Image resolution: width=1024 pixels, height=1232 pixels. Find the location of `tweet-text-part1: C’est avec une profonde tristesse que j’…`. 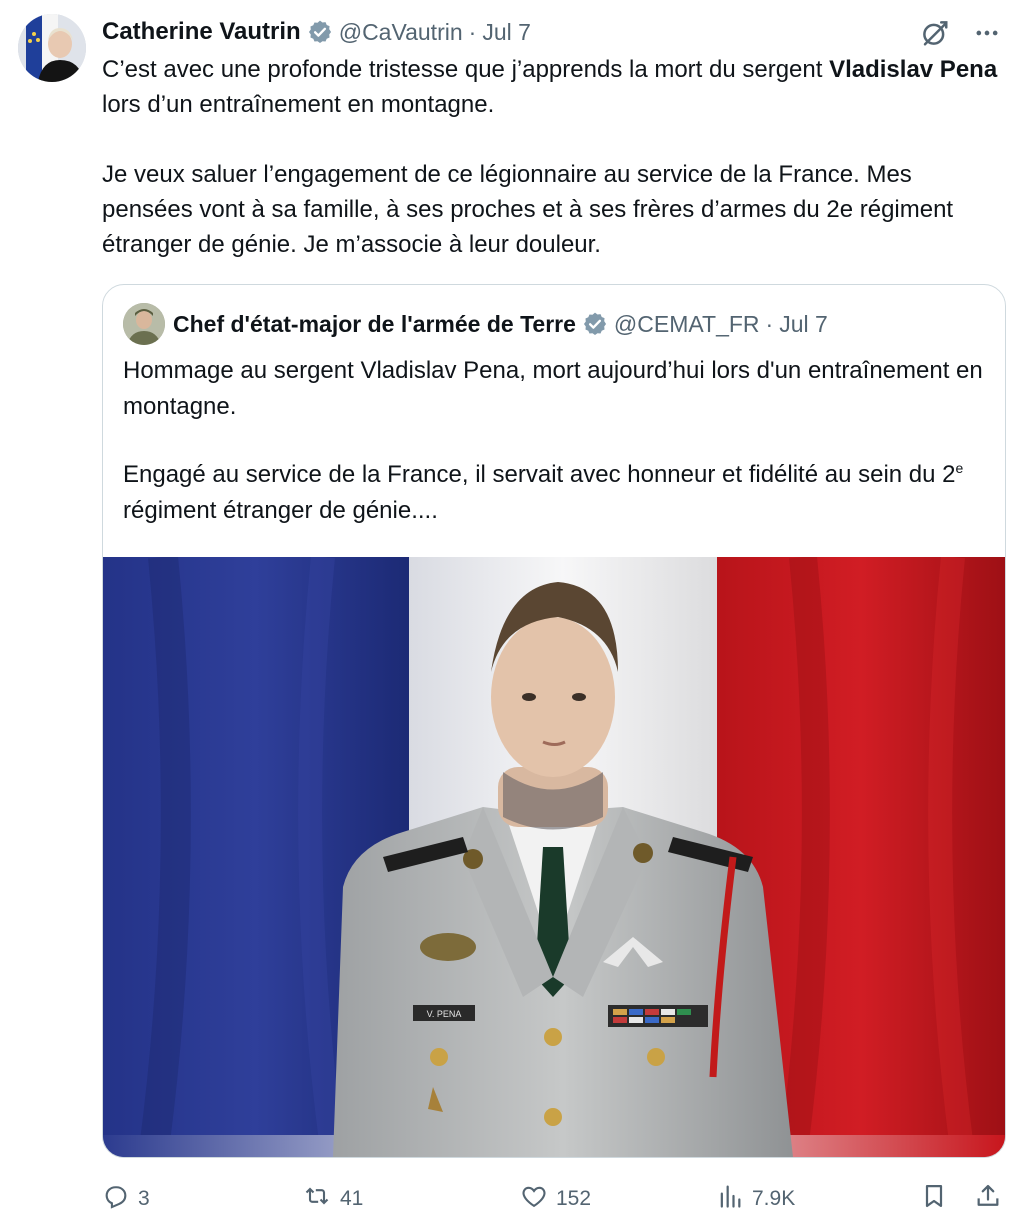

tweet-text-part1: C’est avec une profonde tristesse que j’… is located at coordinates (466, 69).